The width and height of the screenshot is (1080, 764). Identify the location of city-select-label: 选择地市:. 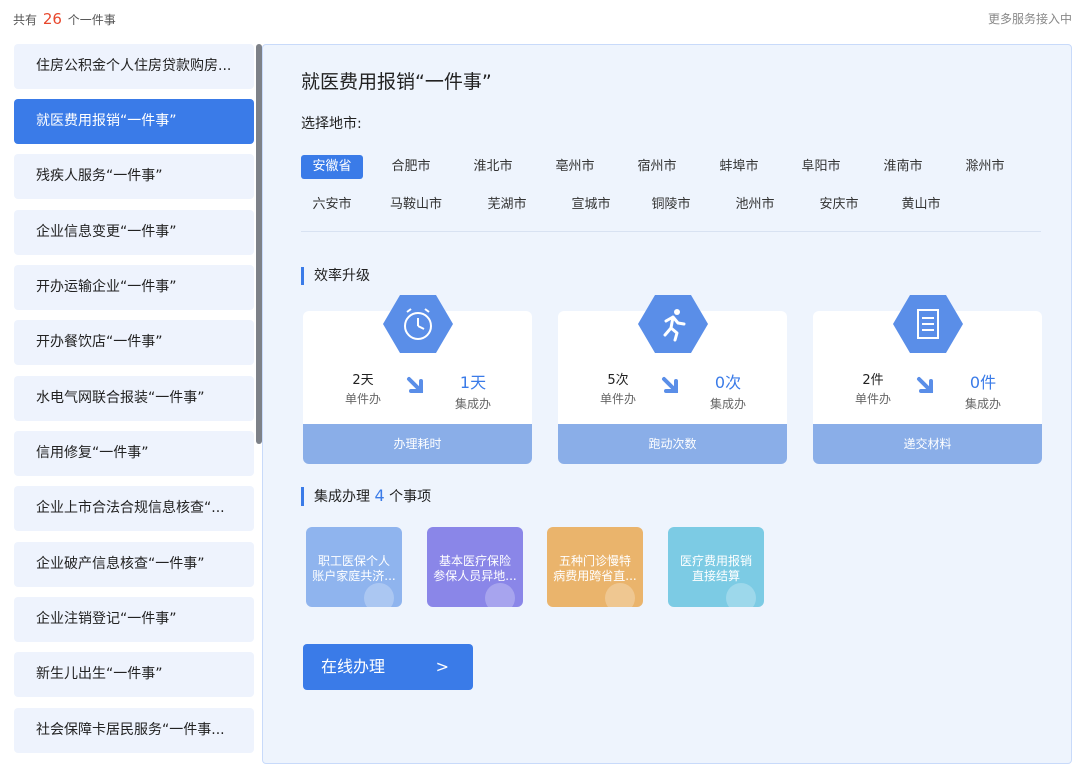
(331, 124).